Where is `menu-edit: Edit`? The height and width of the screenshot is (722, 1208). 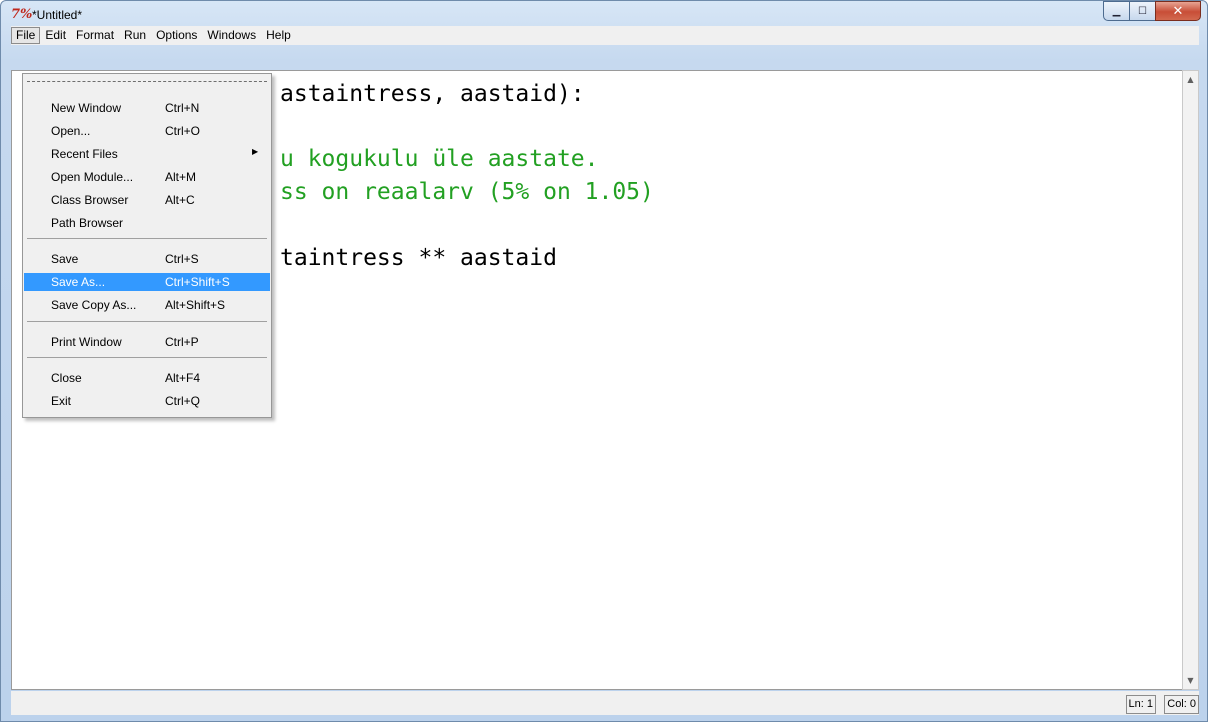 menu-edit: Edit is located at coordinates (55, 35).